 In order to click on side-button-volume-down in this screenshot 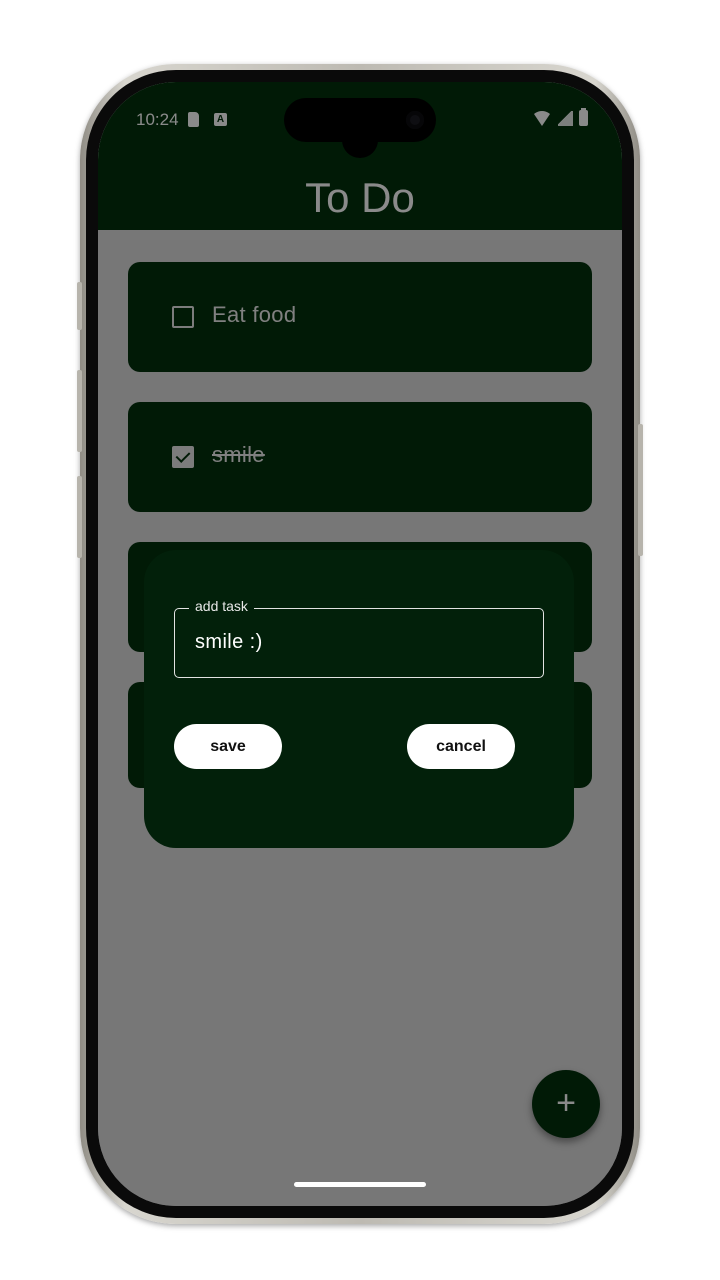, I will do `click(79, 517)`.